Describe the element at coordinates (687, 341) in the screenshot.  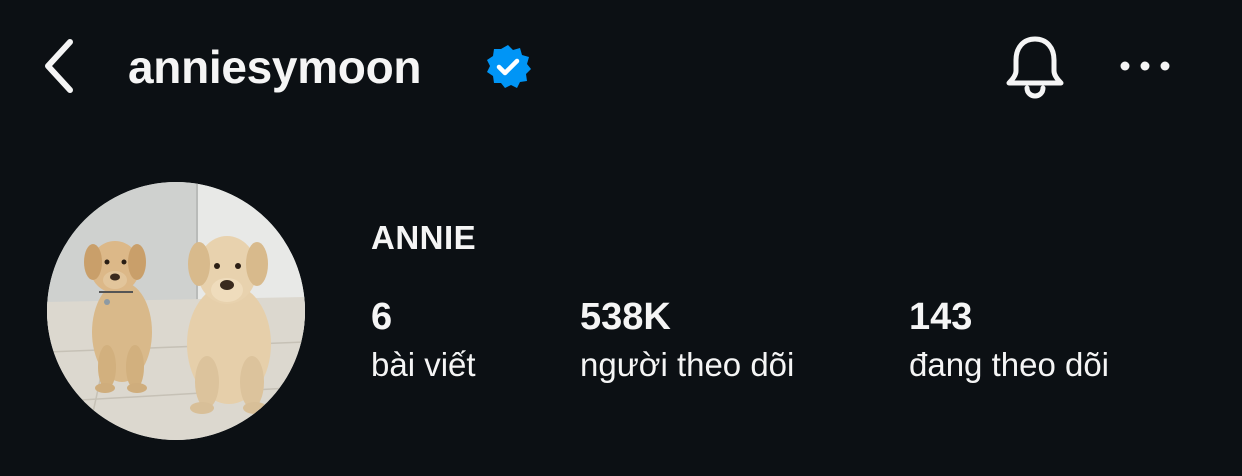
I see `stat-followers: 538K người theo dõi` at that location.